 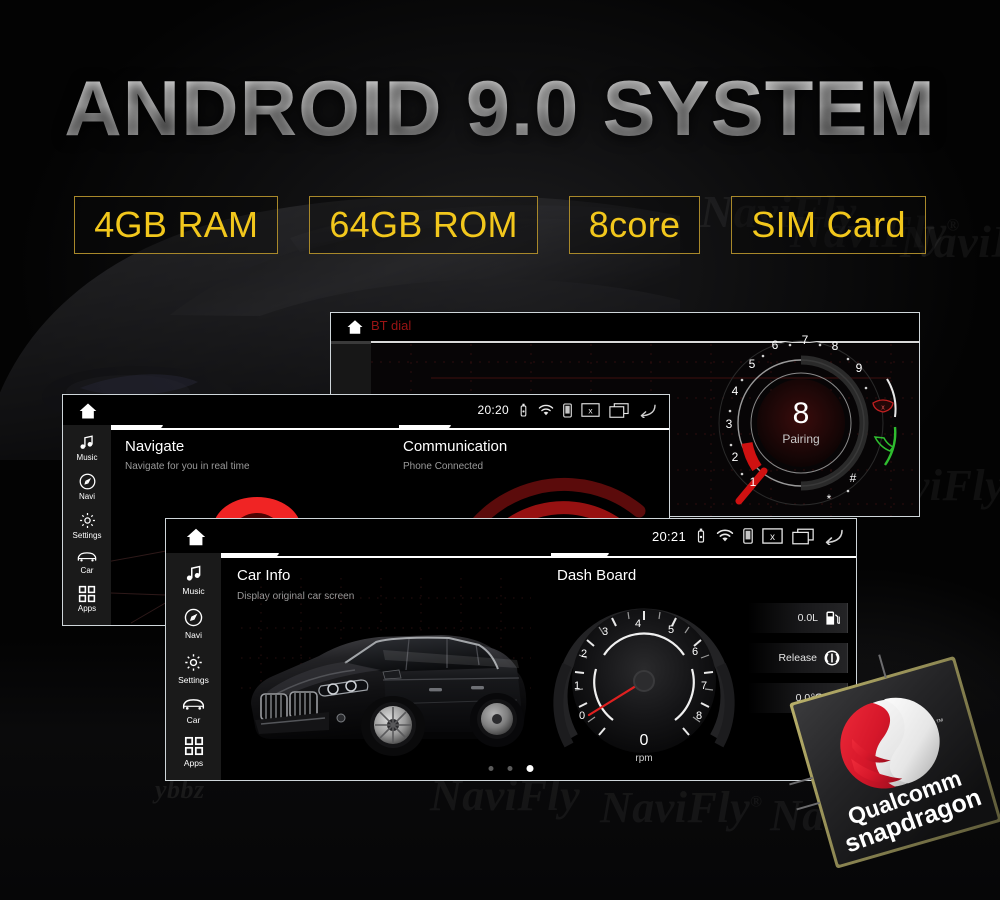 What do you see at coordinates (644, 686) in the screenshot?
I see `tachometer-gauge: 0 1 2 3 4 5 6 7 8 0 rpm` at bounding box center [644, 686].